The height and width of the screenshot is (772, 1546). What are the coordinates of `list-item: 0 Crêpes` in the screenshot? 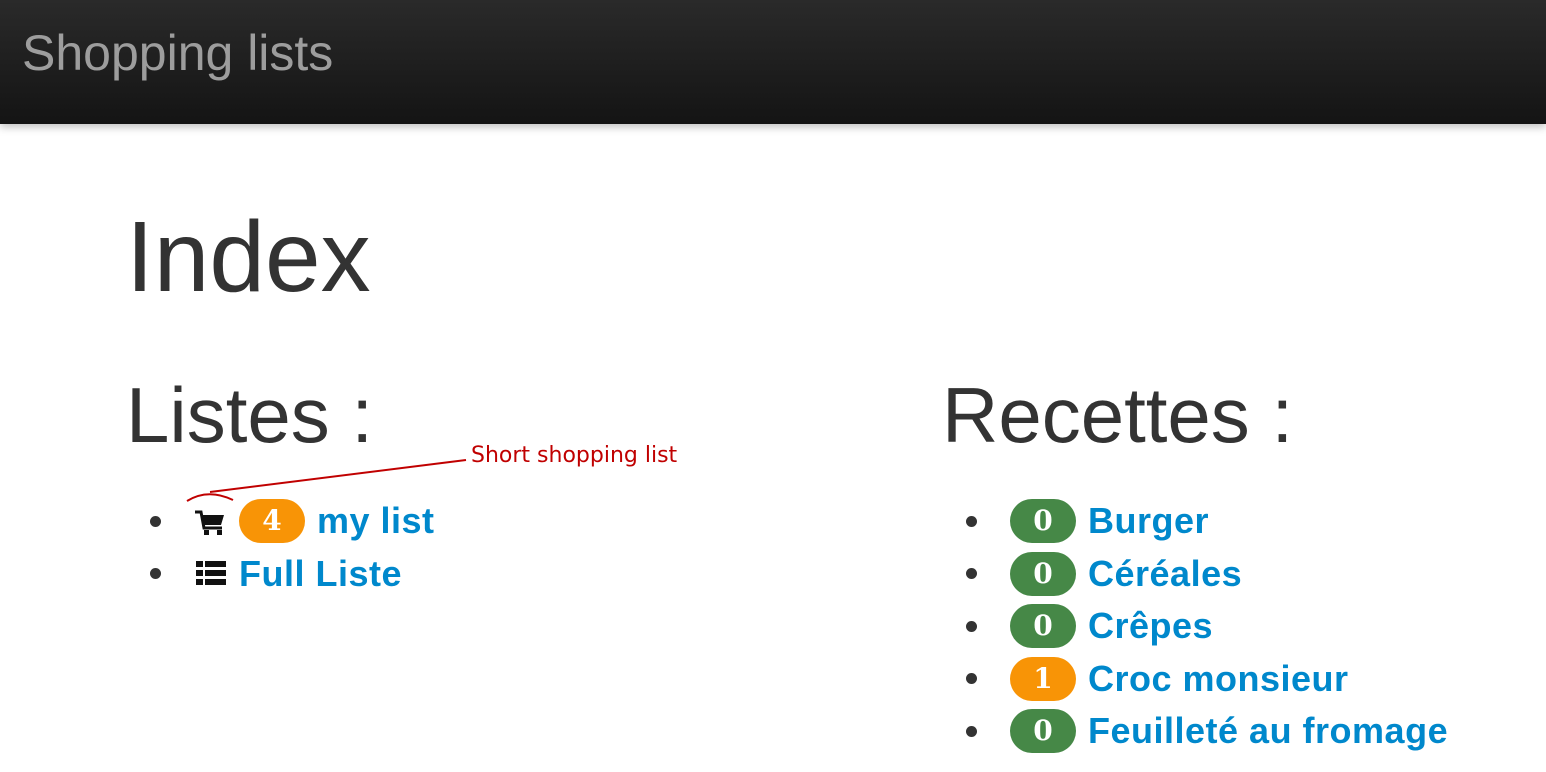 It's located at (1207, 626).